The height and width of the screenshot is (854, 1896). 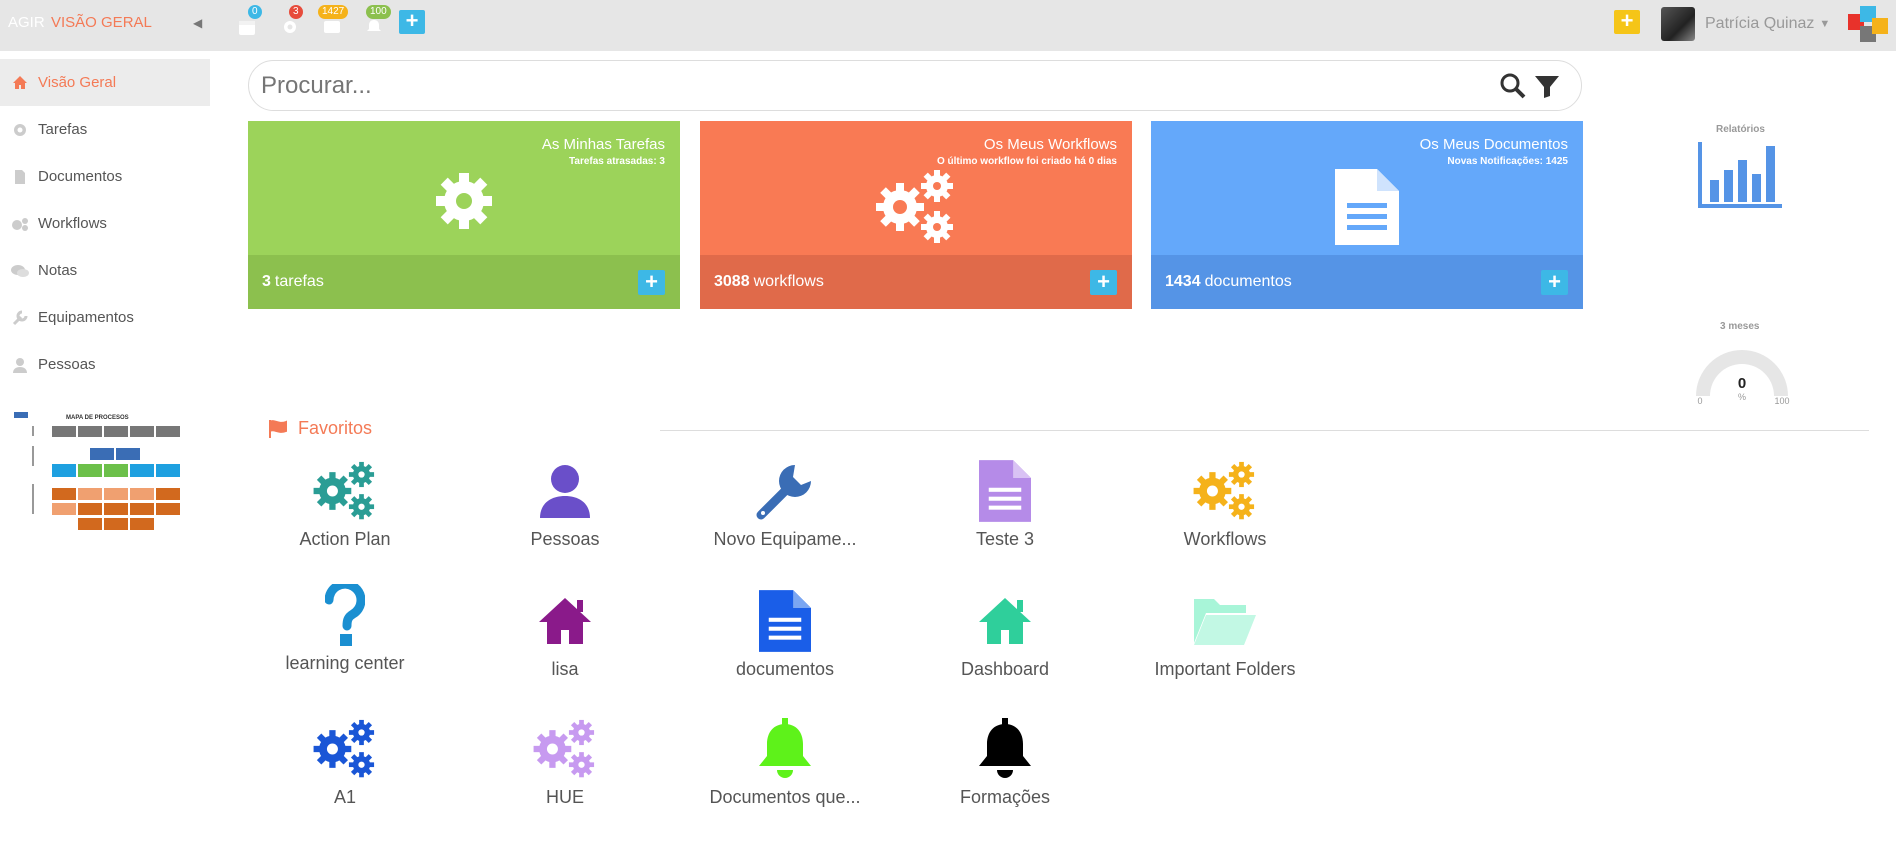 What do you see at coordinates (1627, 22) in the screenshot?
I see `quick-add-button: +` at bounding box center [1627, 22].